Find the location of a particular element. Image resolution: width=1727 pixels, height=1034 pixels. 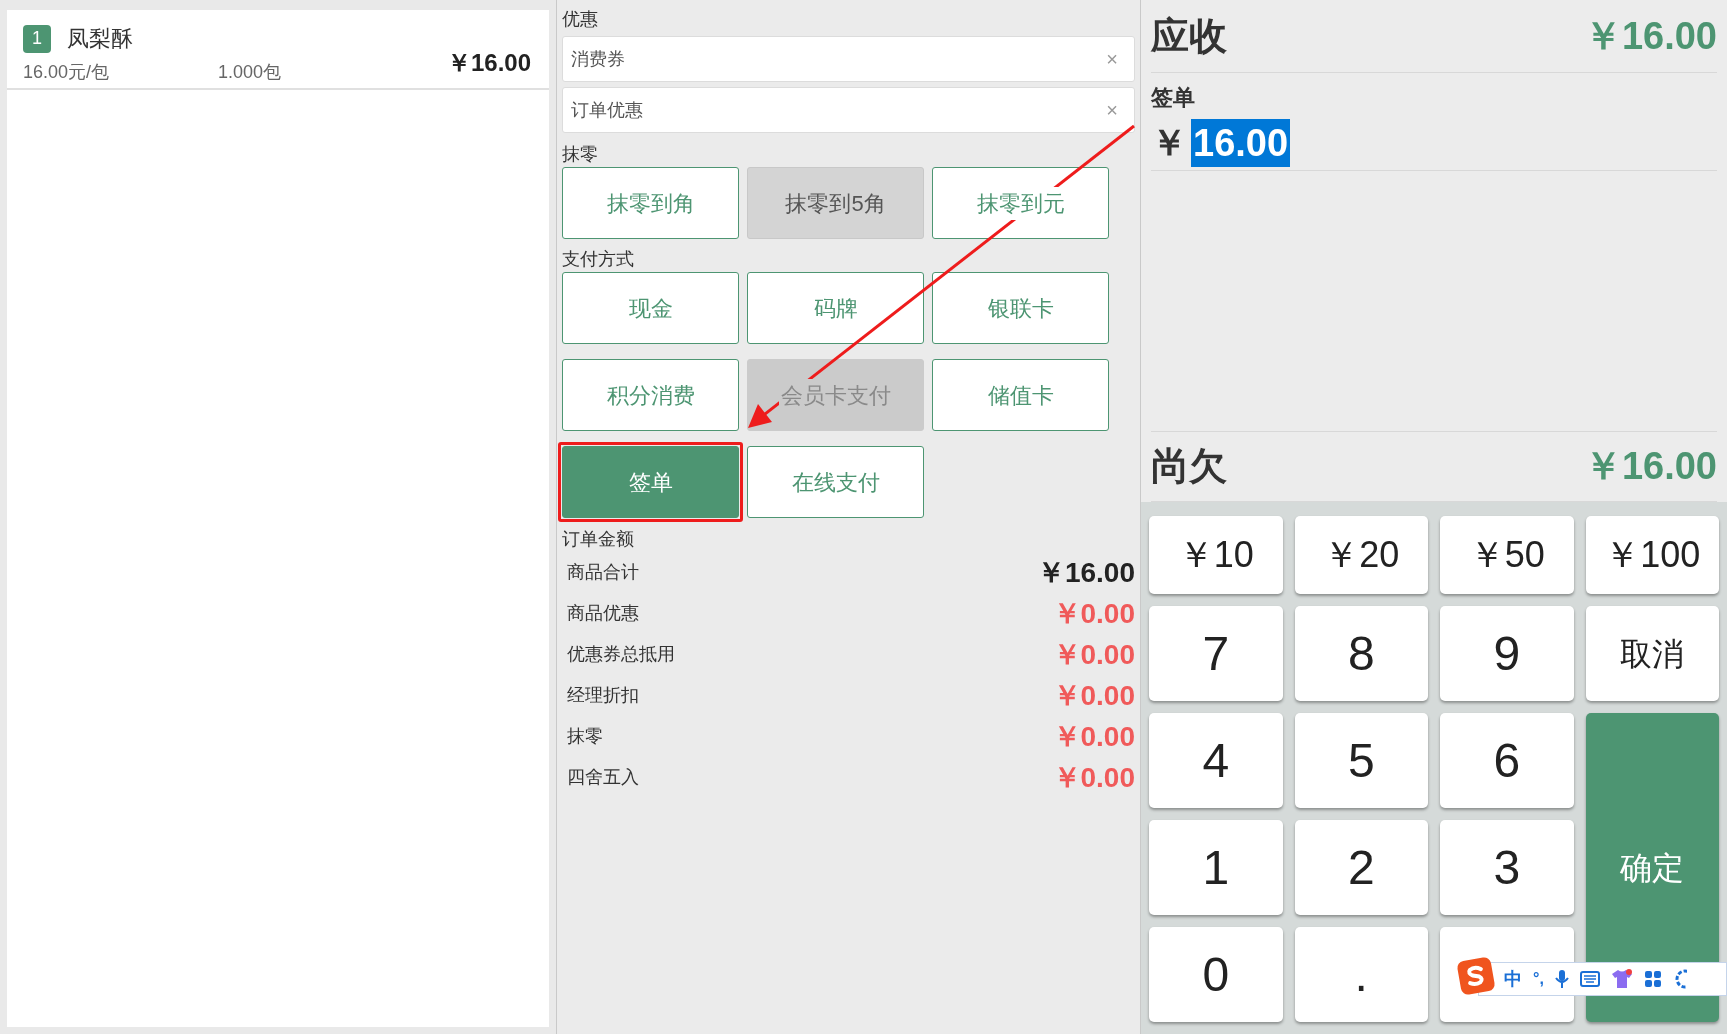

option-button: 抹零到5角 is located at coordinates (835, 203).